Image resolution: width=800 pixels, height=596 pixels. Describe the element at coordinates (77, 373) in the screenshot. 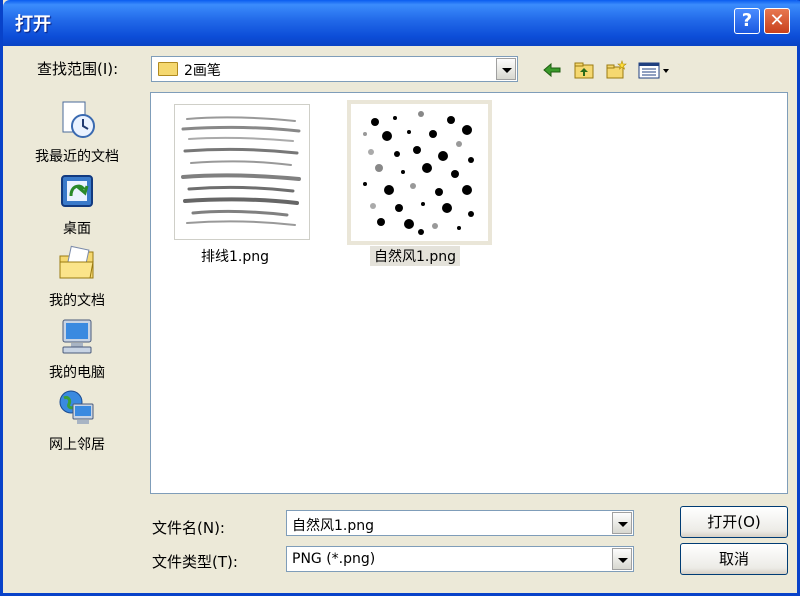

I see `place-label: 我的电脑` at that location.